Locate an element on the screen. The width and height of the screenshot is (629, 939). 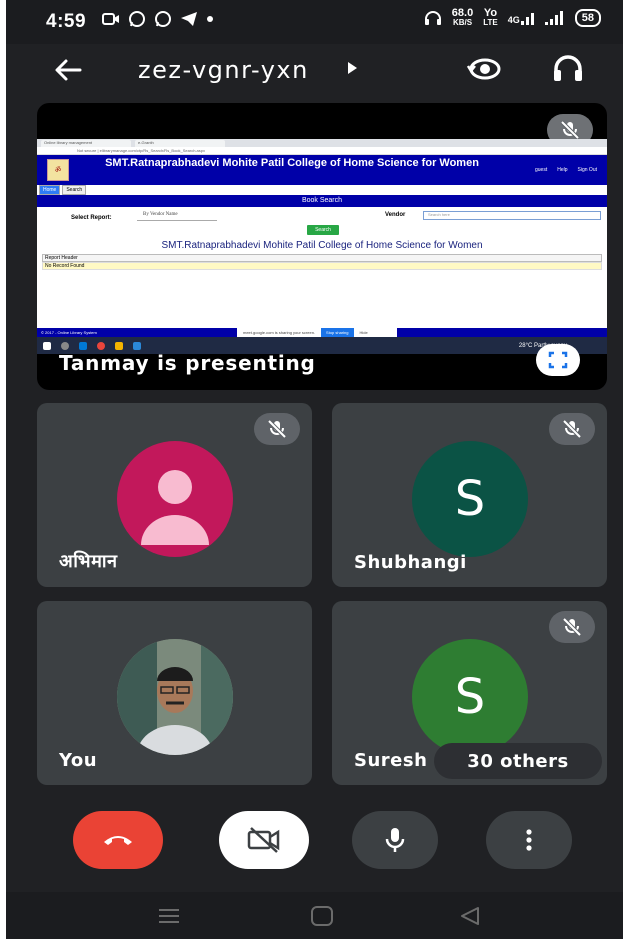
avatar-photo is located at coordinates (175, 697).